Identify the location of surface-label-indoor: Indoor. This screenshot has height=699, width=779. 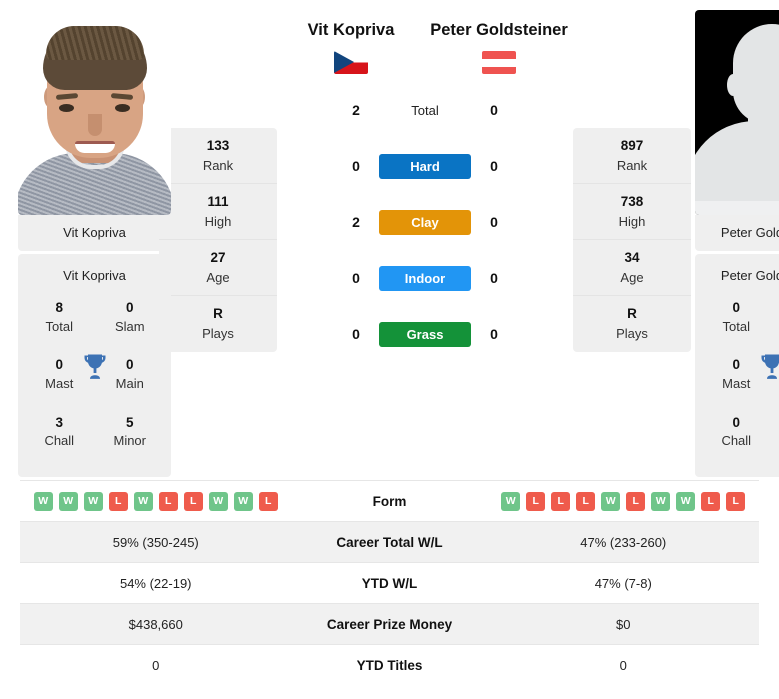
(425, 278).